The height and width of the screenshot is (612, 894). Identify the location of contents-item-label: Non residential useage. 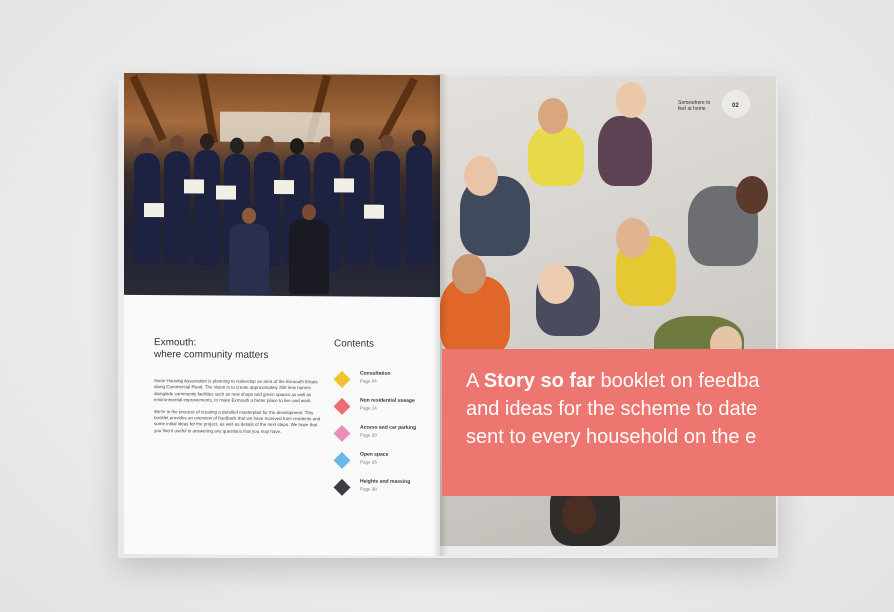
(387, 400).